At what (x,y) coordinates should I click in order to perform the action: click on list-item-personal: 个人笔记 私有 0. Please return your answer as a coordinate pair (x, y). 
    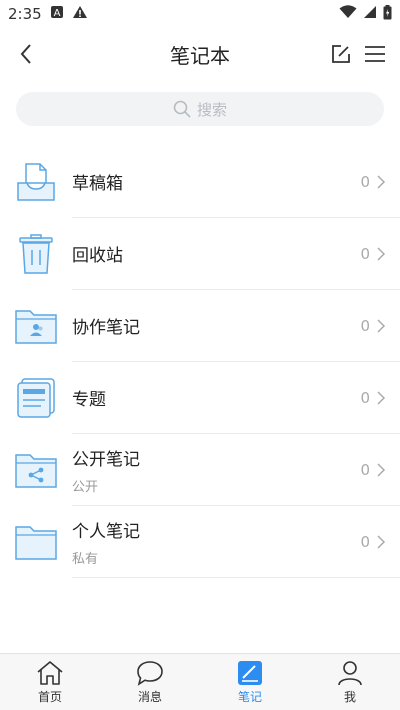
    Looking at the image, I should click on (200, 542).